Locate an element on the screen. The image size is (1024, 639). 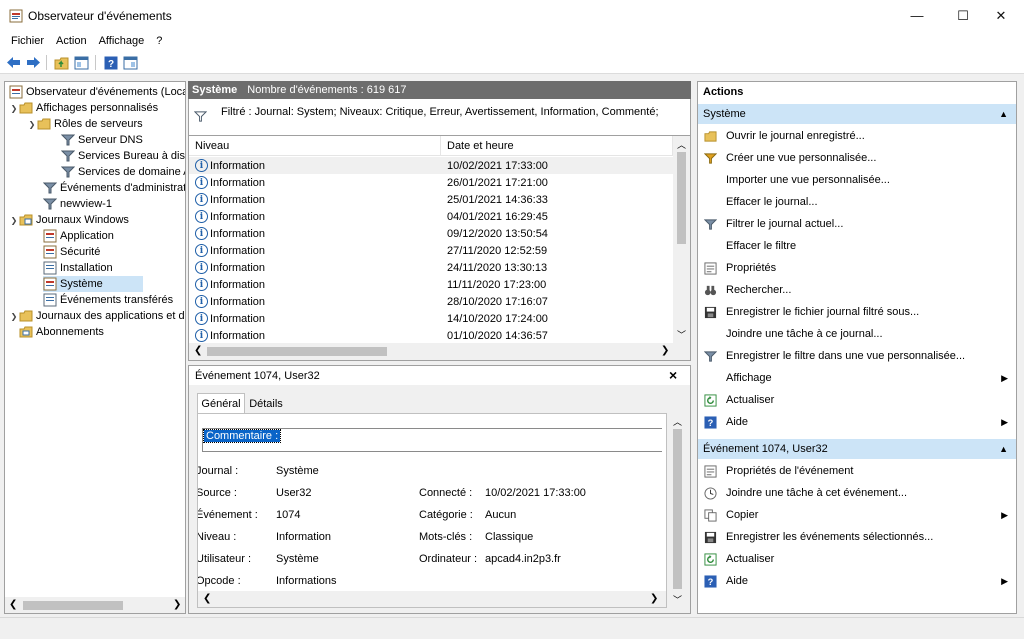
up-folder-button is located at coordinates (61, 62).